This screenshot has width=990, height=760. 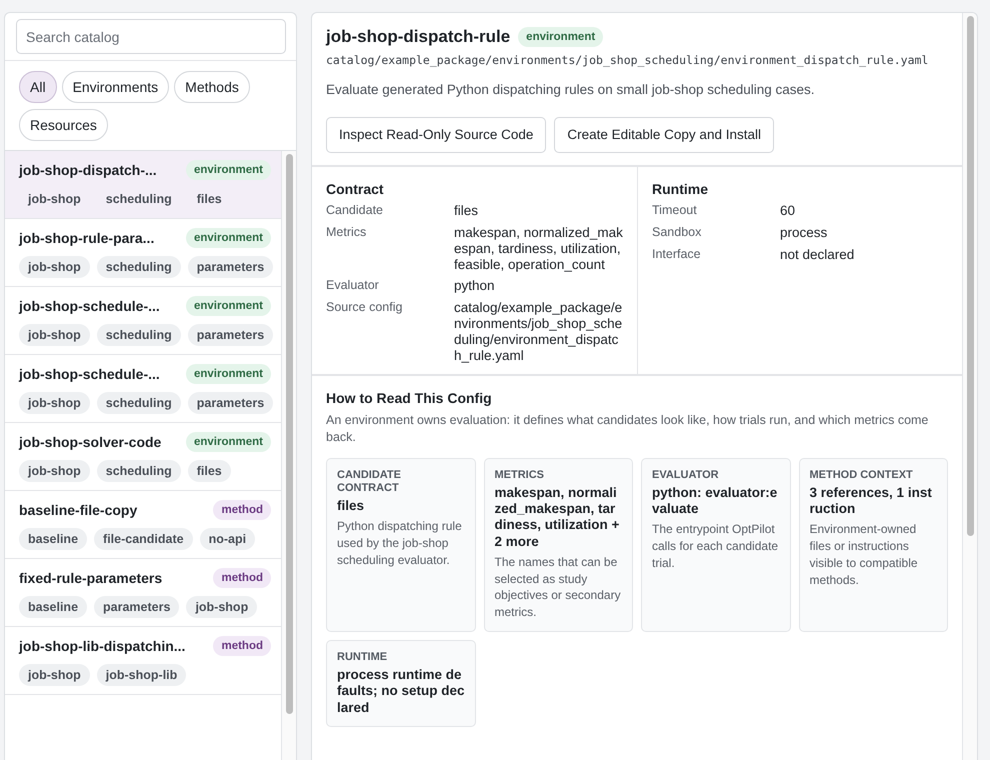 What do you see at coordinates (355, 210) in the screenshot?
I see `field-label: Candidate` at bounding box center [355, 210].